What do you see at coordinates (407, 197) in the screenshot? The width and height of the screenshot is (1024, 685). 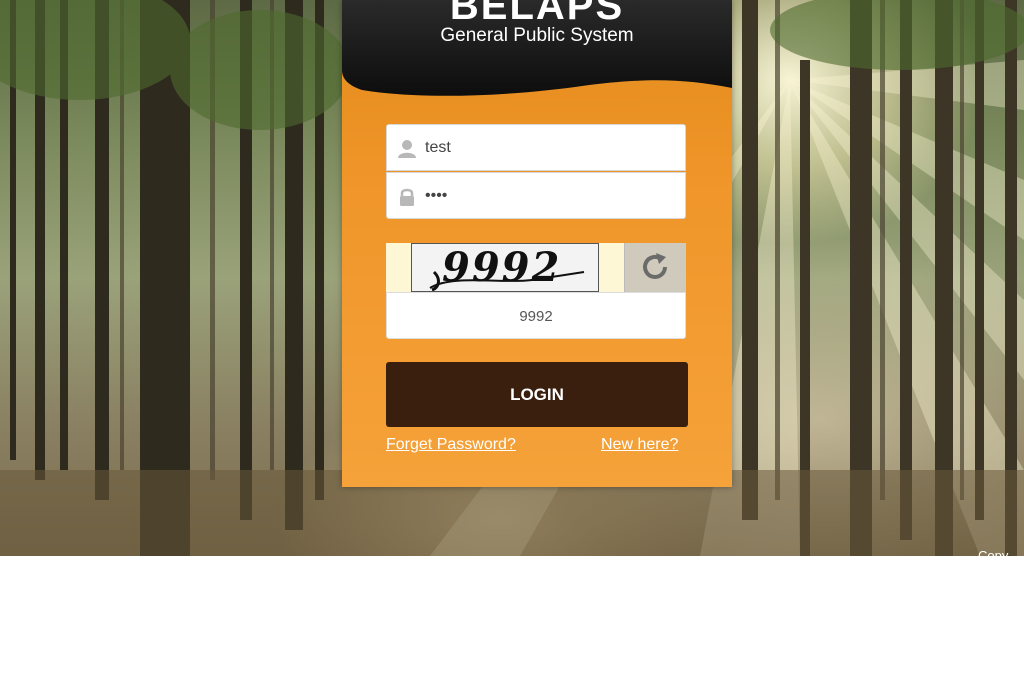 I see `lock-icon` at bounding box center [407, 197].